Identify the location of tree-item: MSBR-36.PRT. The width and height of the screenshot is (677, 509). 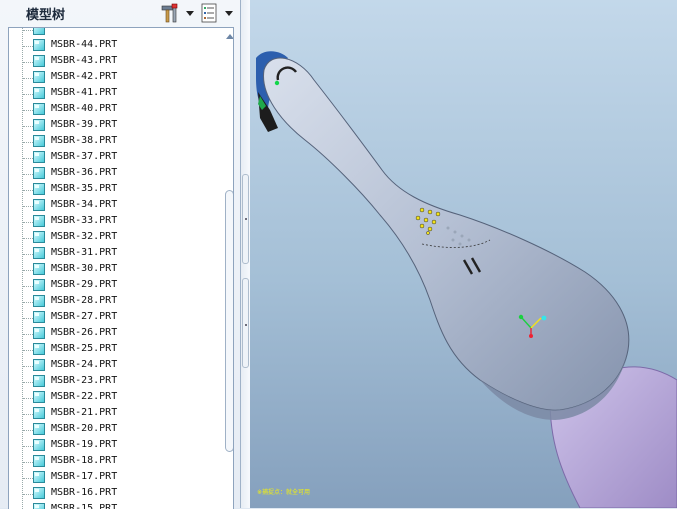
(111, 174).